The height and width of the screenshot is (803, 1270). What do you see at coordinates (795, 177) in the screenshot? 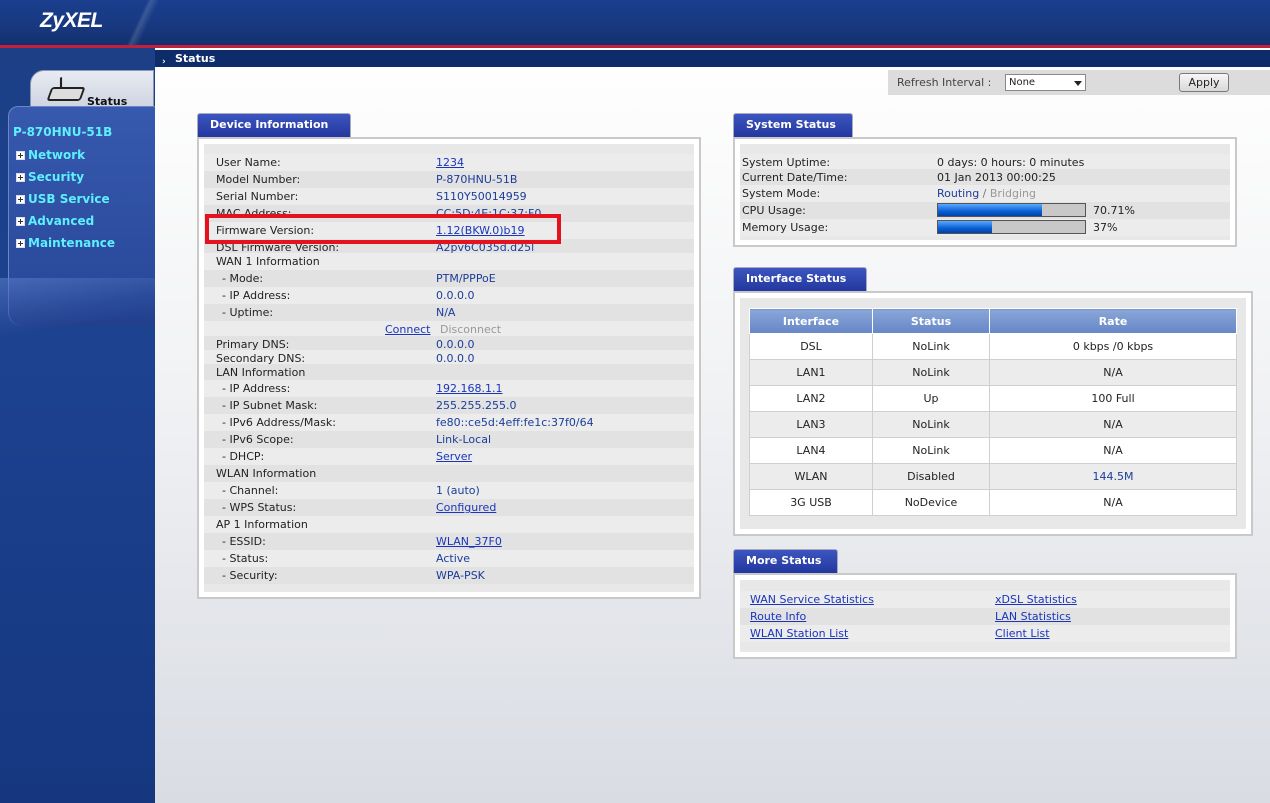
I see `datetime-label: Current Date/Time:` at bounding box center [795, 177].